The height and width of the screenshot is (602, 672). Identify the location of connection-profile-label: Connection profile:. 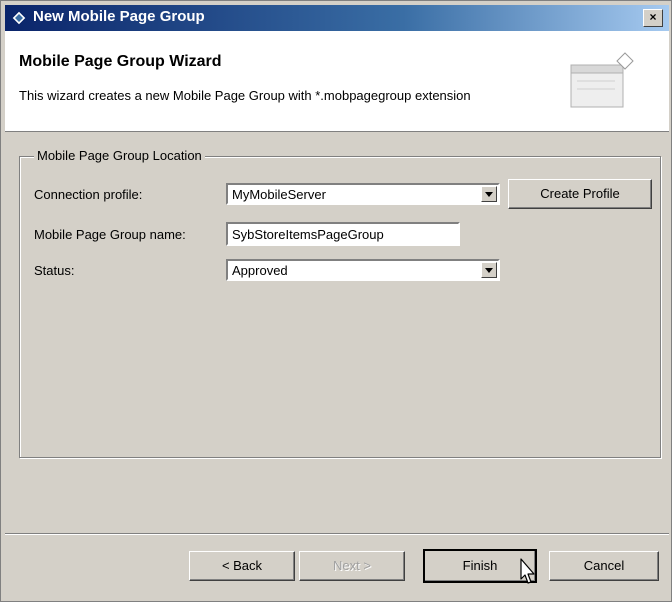
(88, 194).